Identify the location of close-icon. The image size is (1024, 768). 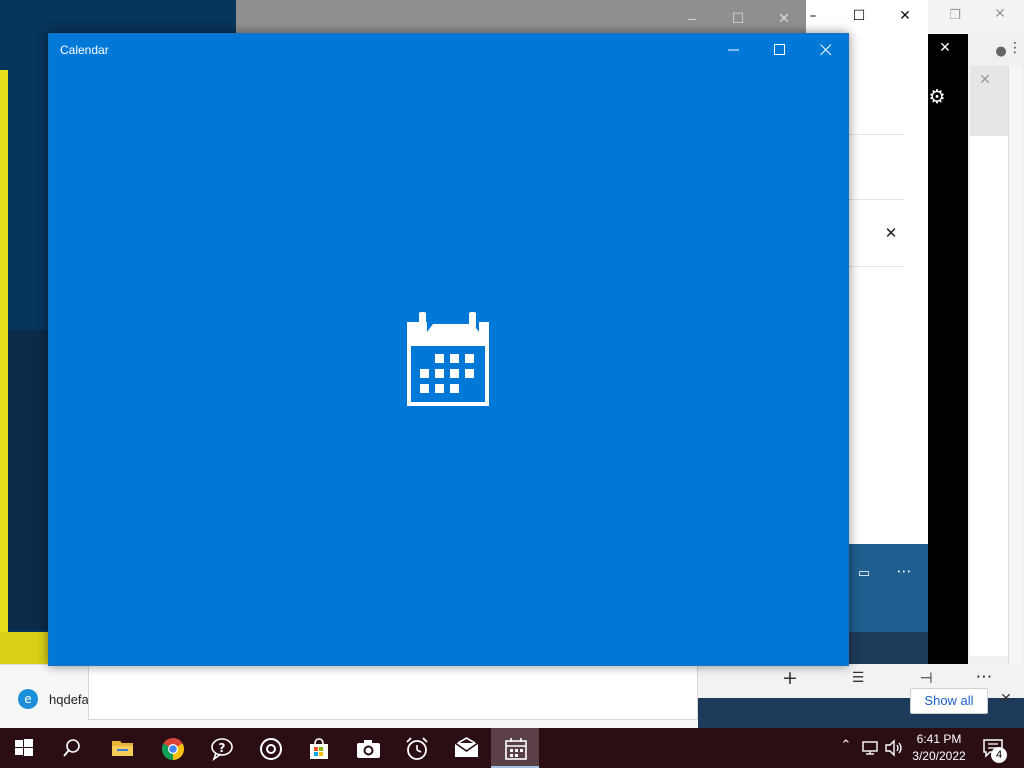
(826, 50).